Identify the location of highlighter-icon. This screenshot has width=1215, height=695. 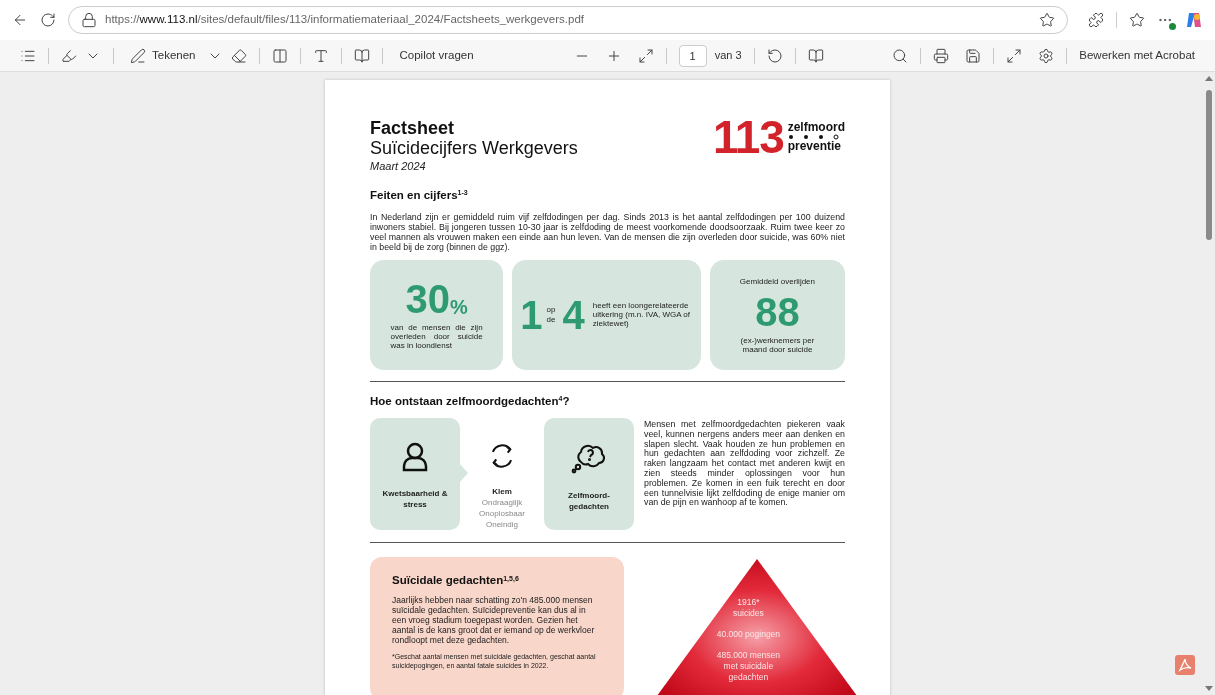
(69, 55).